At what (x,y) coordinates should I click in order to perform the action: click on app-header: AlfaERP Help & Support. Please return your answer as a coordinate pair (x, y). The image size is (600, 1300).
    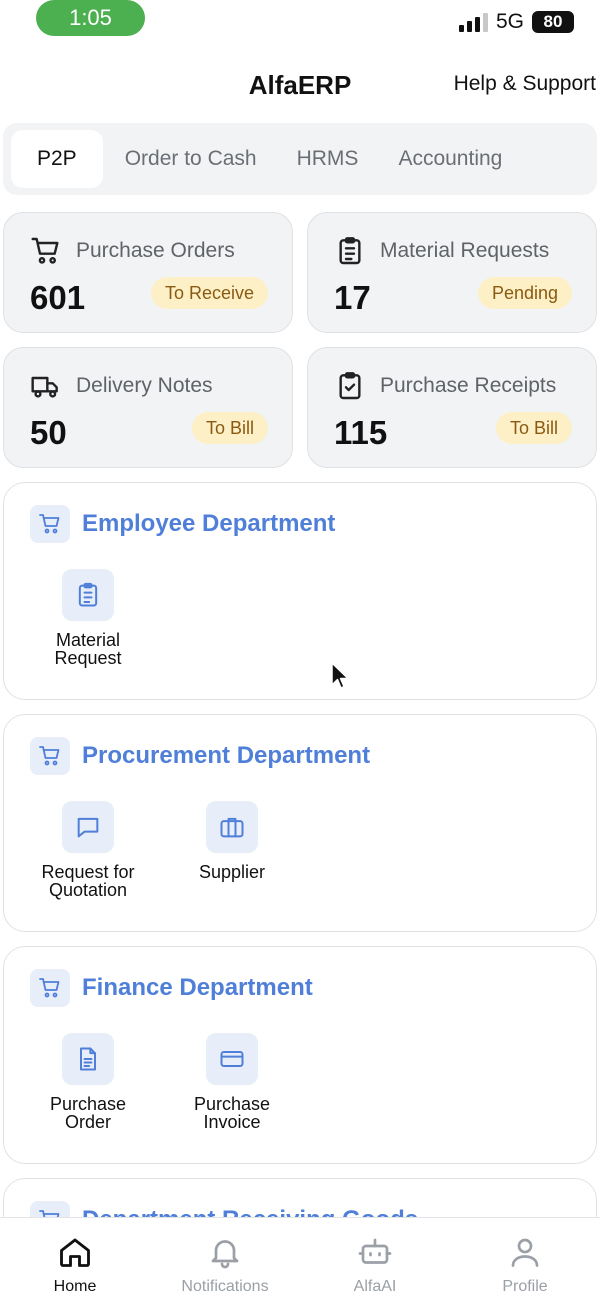
    Looking at the image, I should click on (300, 85).